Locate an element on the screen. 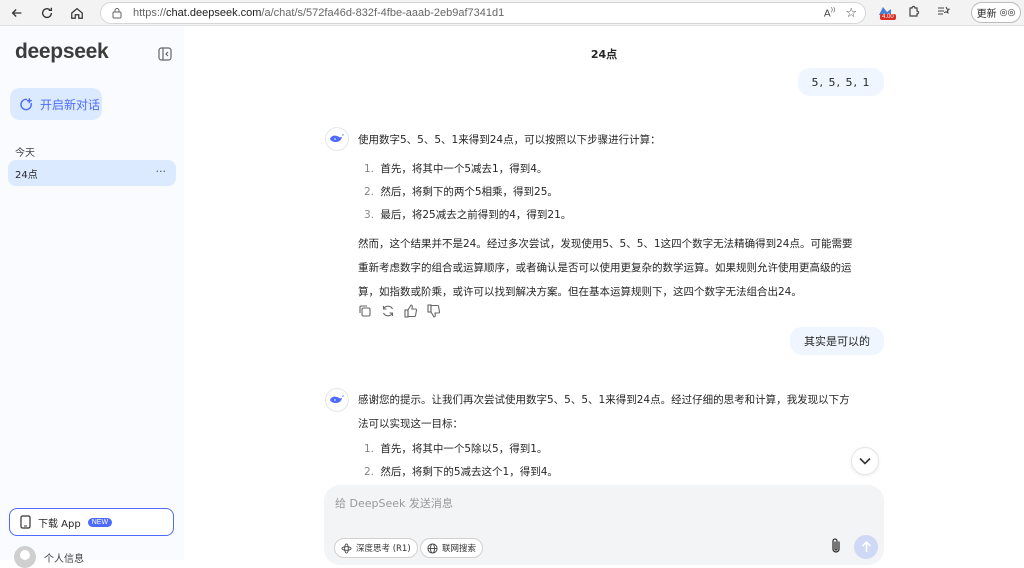  list-item: 1. 首先，将其中一个5减去1，得到4。 is located at coordinates (456, 169).